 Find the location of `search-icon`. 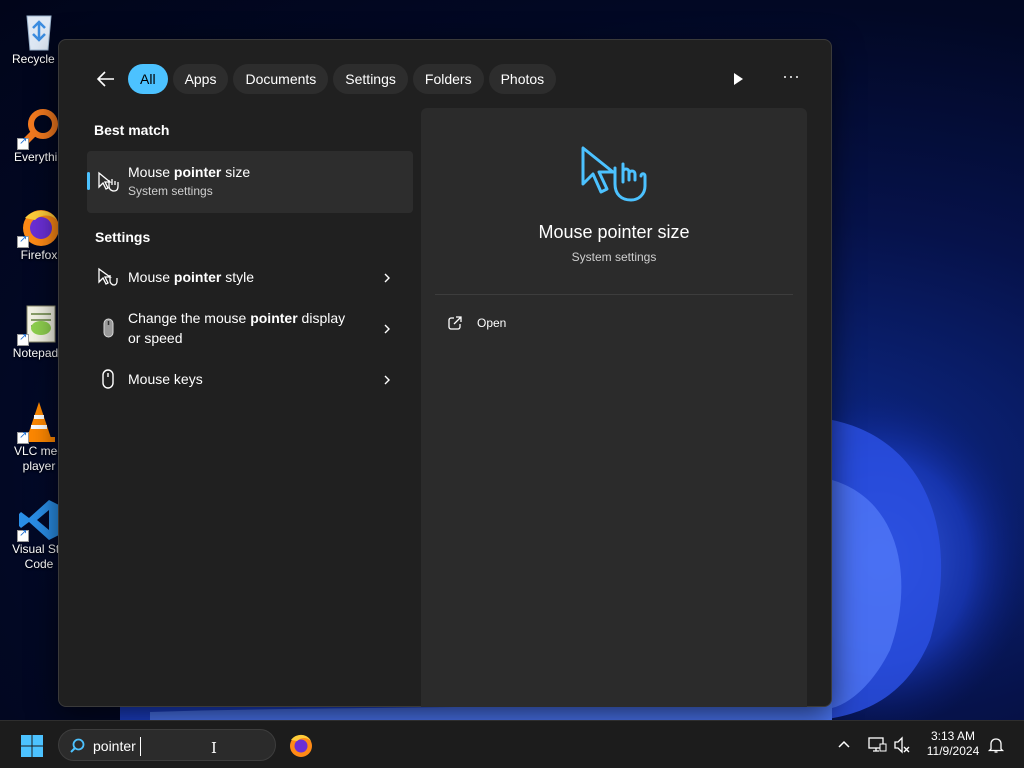

search-icon is located at coordinates (77, 746).